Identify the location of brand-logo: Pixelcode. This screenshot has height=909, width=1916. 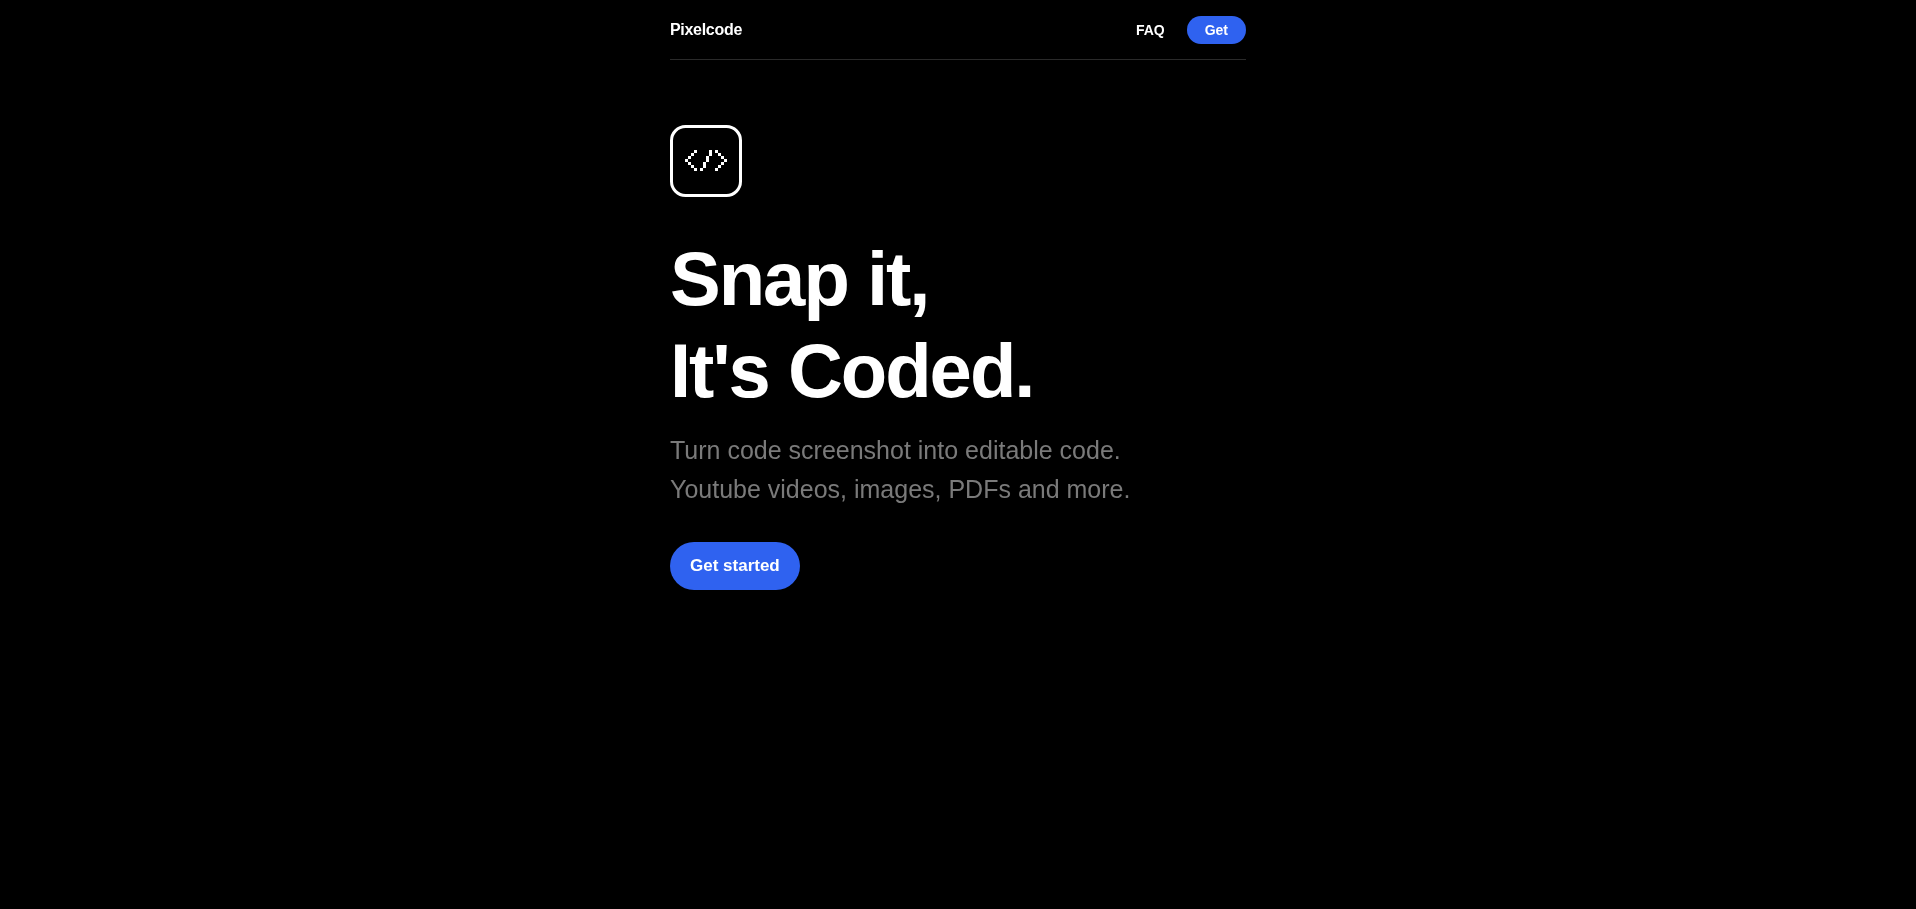
(706, 29).